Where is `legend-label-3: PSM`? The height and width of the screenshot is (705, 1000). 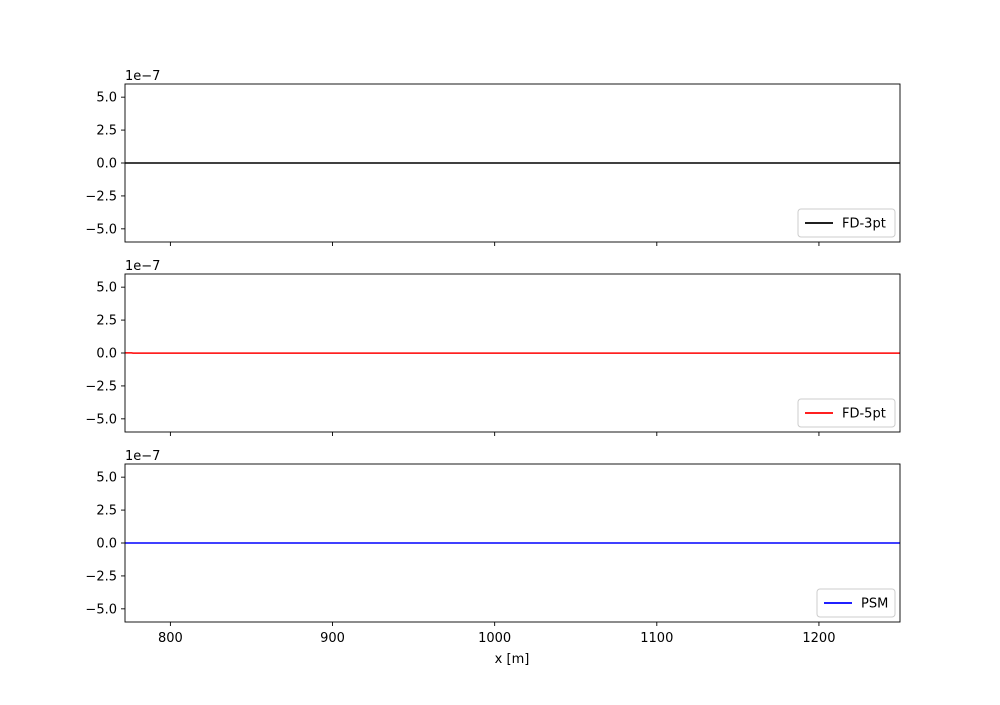 legend-label-3: PSM is located at coordinates (874, 604).